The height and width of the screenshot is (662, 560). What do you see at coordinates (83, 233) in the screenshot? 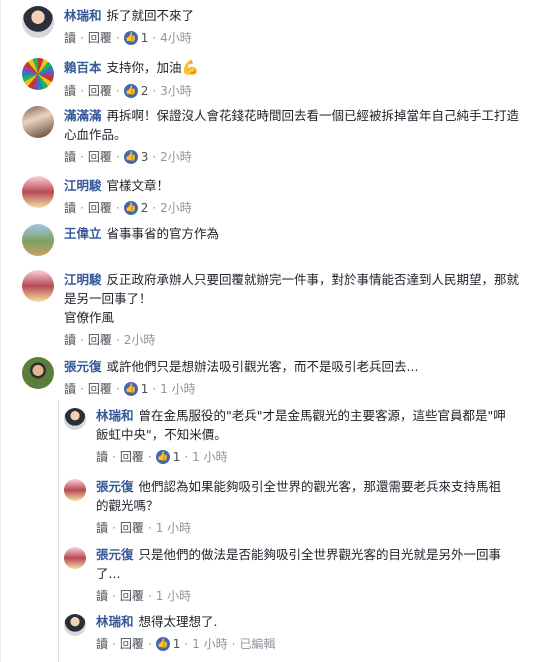
I see `commenter-name: 王偉立` at bounding box center [83, 233].